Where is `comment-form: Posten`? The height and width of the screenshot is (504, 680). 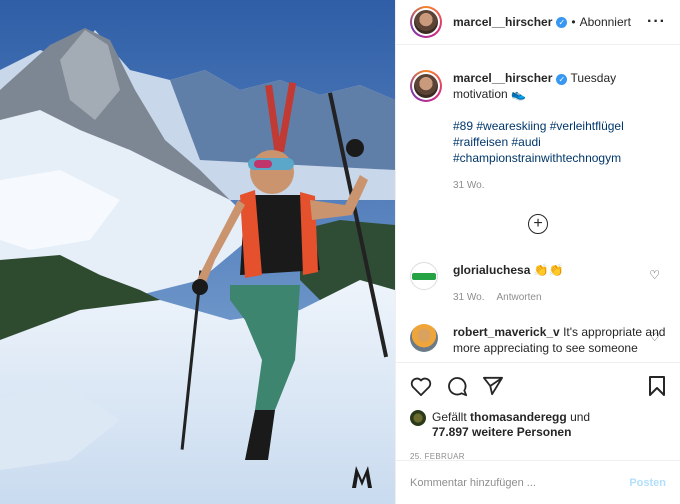
comment-form: Posten is located at coordinates (538, 482).